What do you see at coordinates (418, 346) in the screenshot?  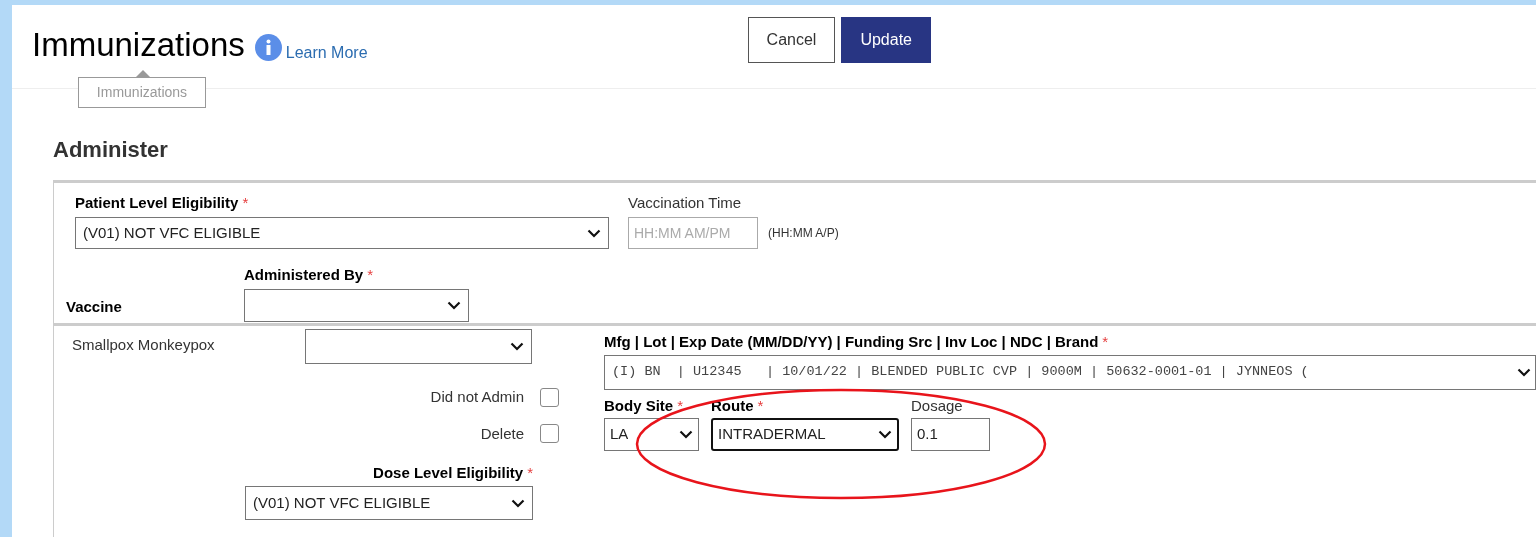 I see `vaccine-select` at bounding box center [418, 346].